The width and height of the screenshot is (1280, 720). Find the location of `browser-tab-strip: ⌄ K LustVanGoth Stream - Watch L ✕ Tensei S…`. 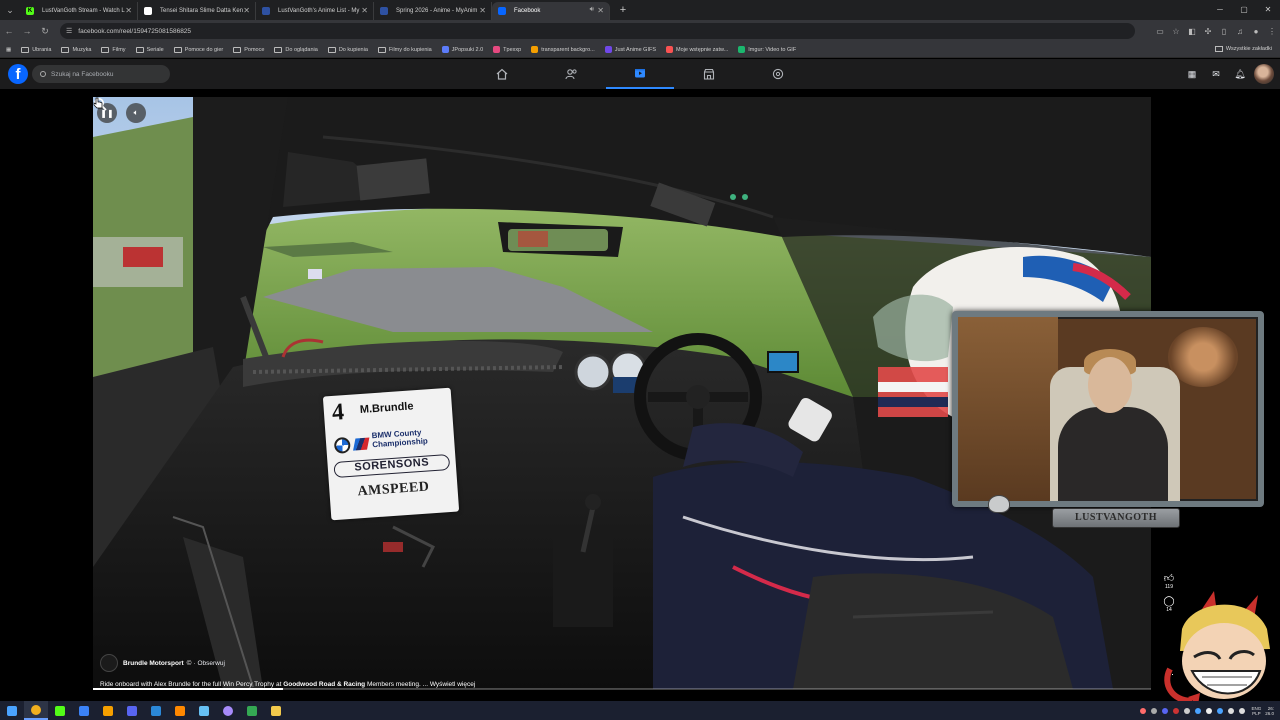

browser-tab-strip: ⌄ K LustVanGoth Stream - Watch L ✕ Tensei S… is located at coordinates (640, 10).